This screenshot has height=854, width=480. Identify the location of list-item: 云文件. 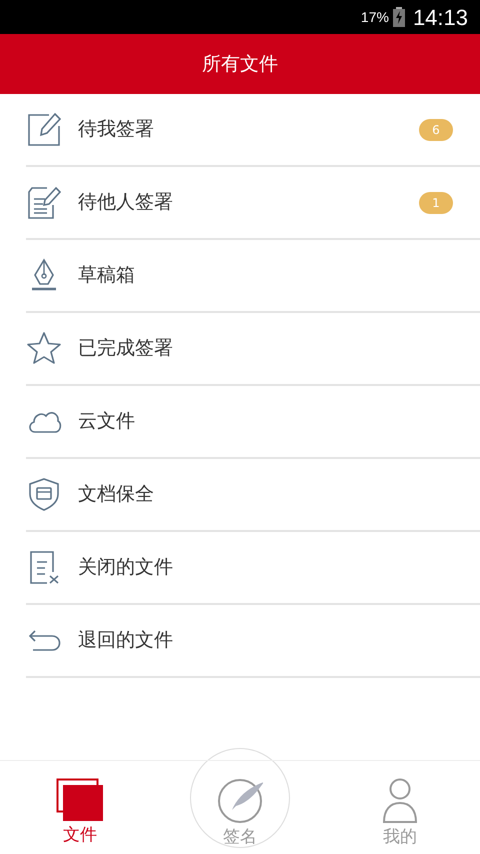
(240, 421).